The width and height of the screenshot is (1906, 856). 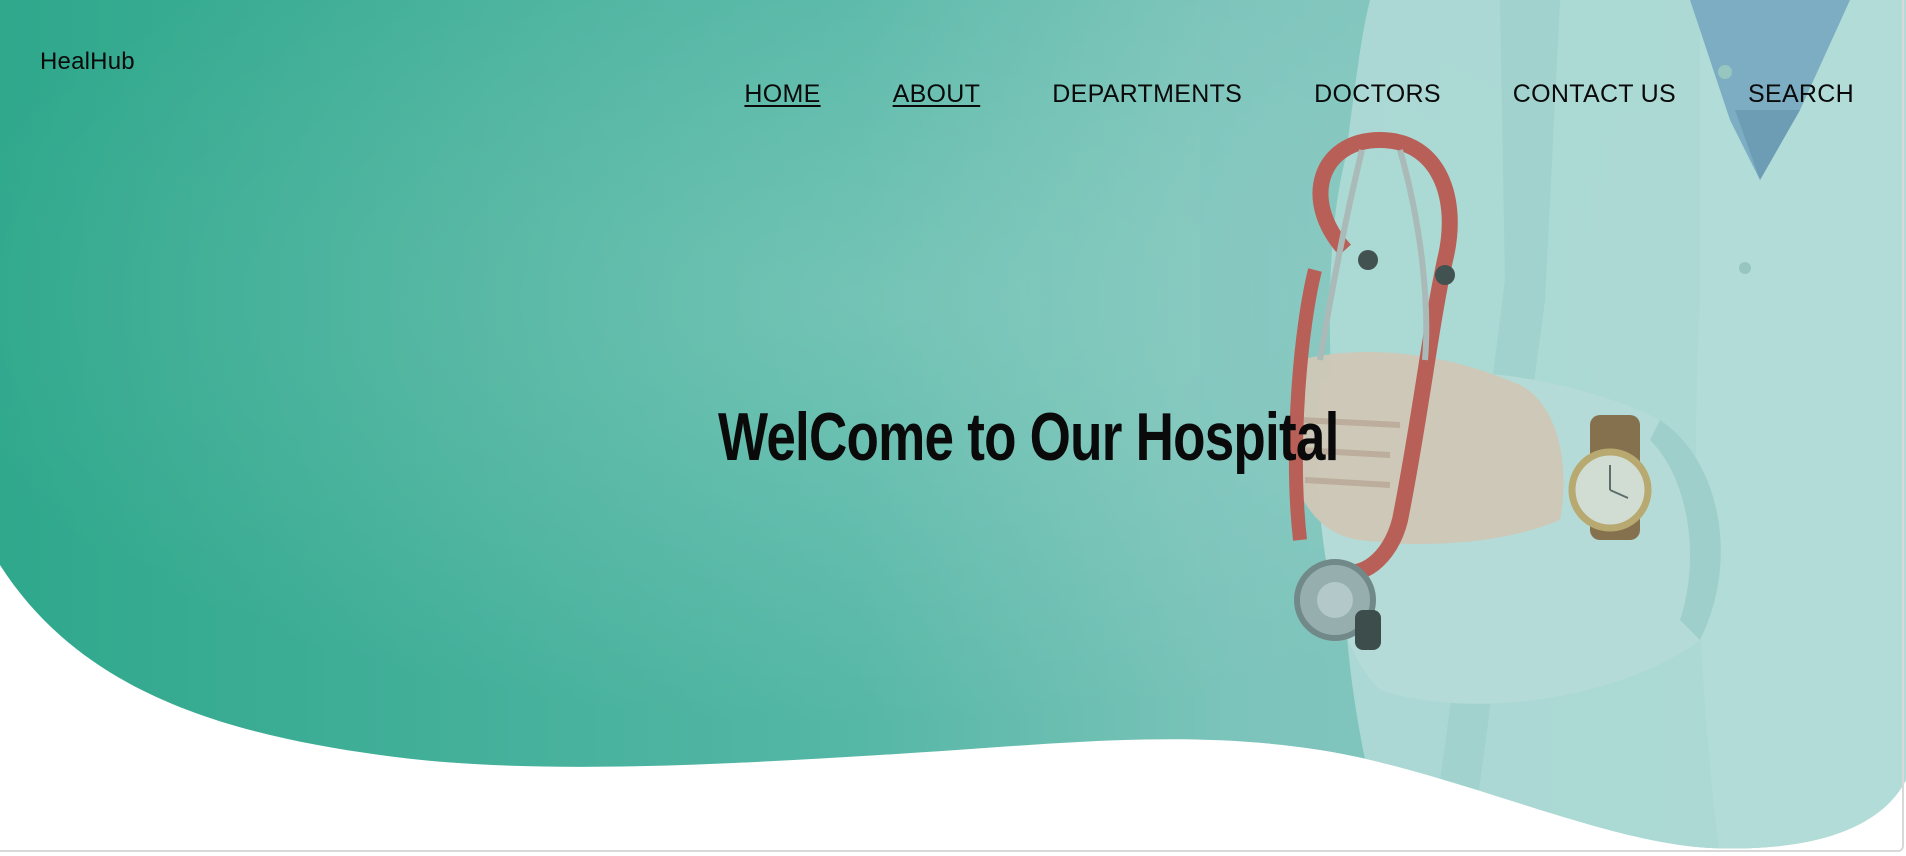 I want to click on nav-doctors: DOCTORS, so click(x=1377, y=94).